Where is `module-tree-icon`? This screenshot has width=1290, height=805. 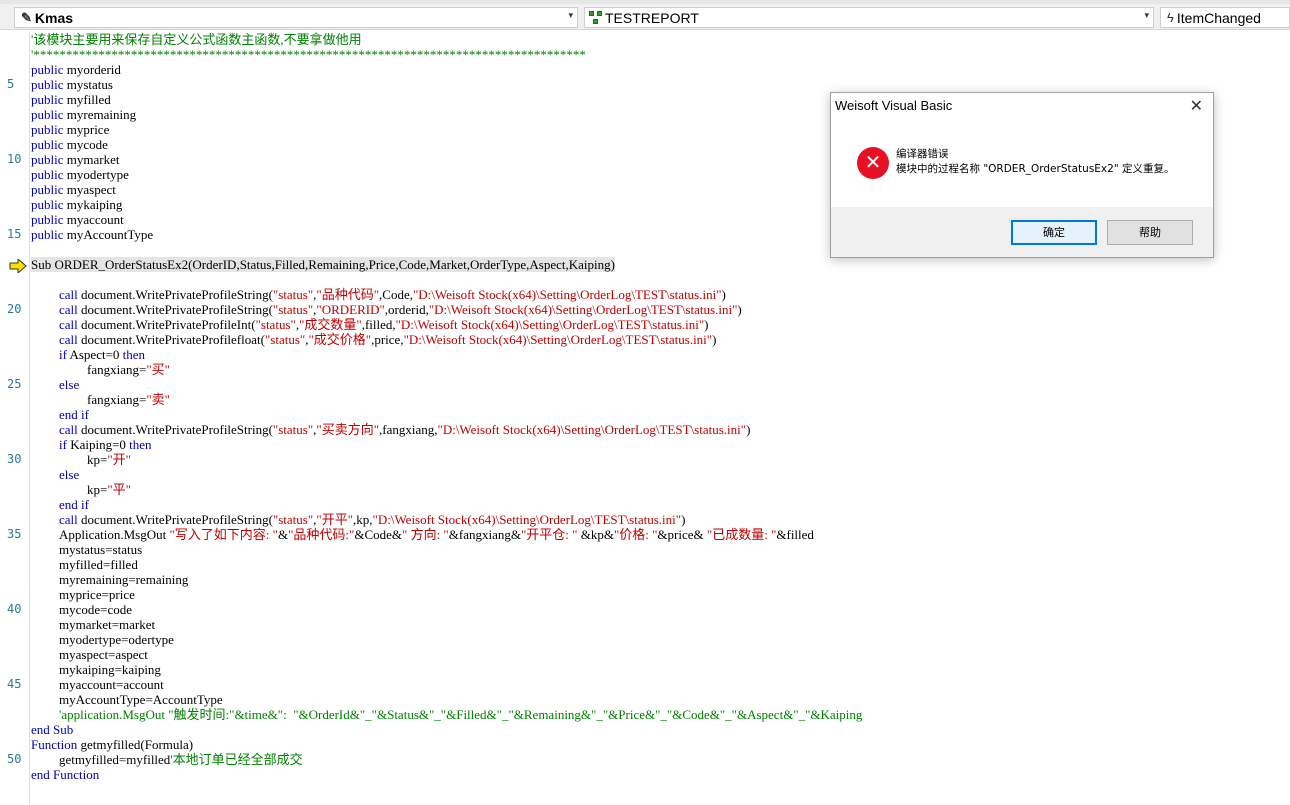 module-tree-icon is located at coordinates (596, 17).